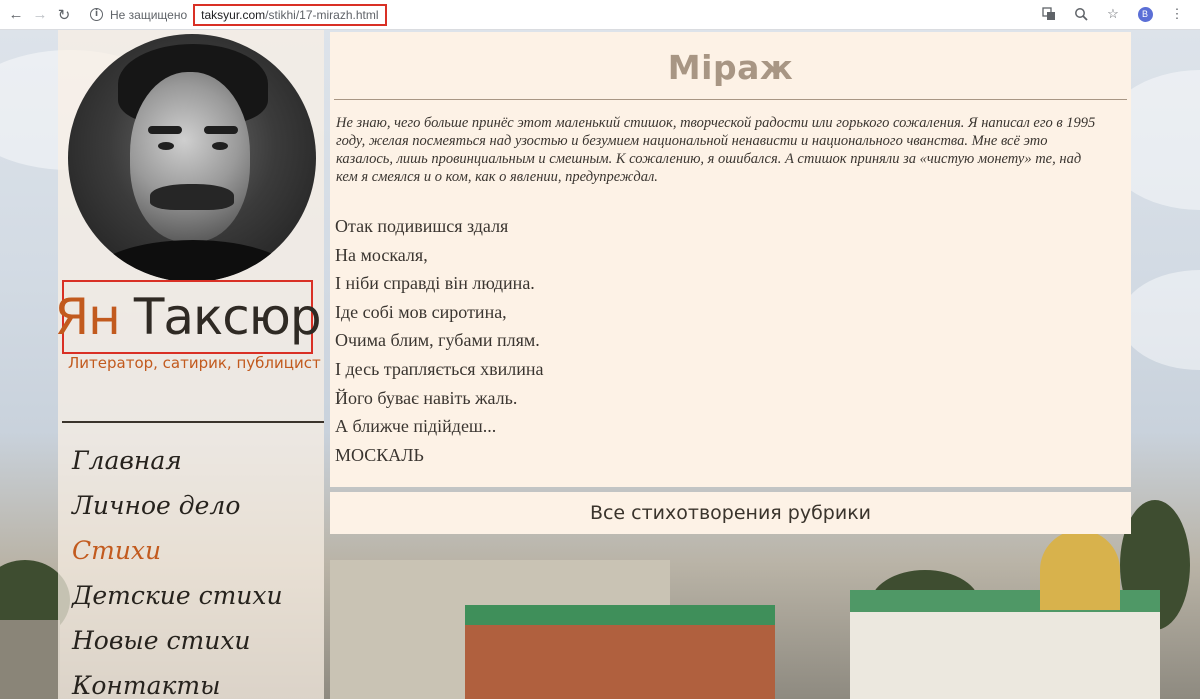 The width and height of the screenshot is (1200, 699). Describe the element at coordinates (730, 67) in the screenshot. I see `page-title: Міраж` at that location.